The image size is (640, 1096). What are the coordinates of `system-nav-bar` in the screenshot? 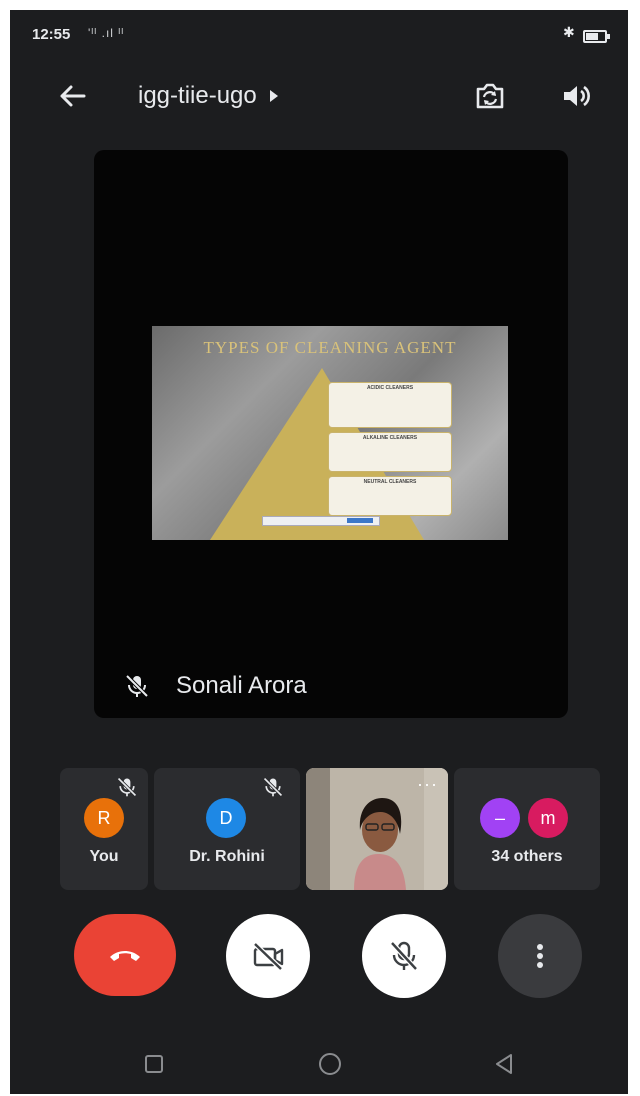 It's located at (319, 1063).